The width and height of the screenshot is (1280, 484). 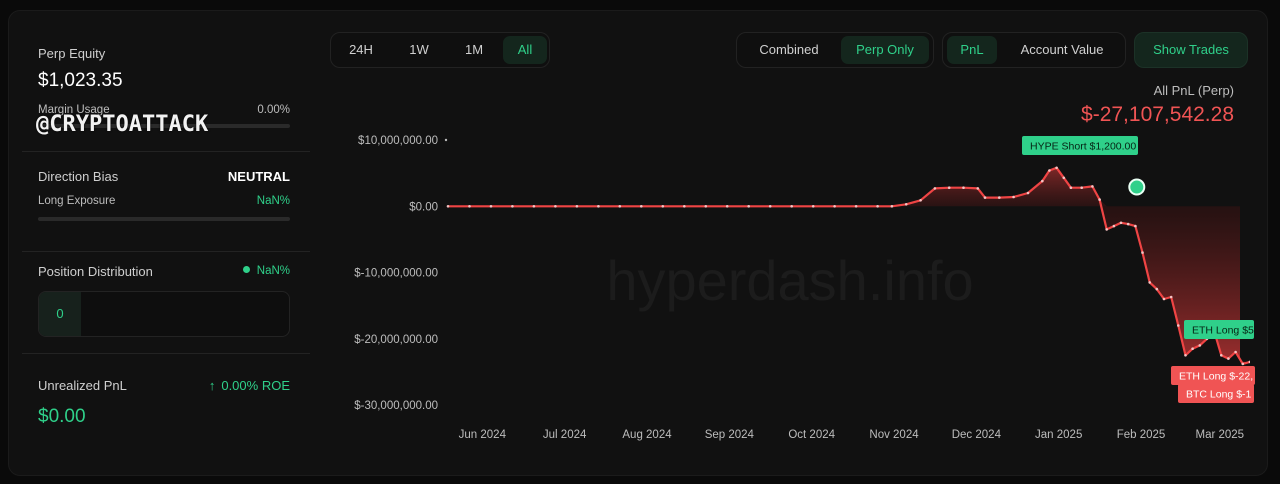 I want to click on y-tick-label: $-30,000,000.00, so click(x=396, y=406).